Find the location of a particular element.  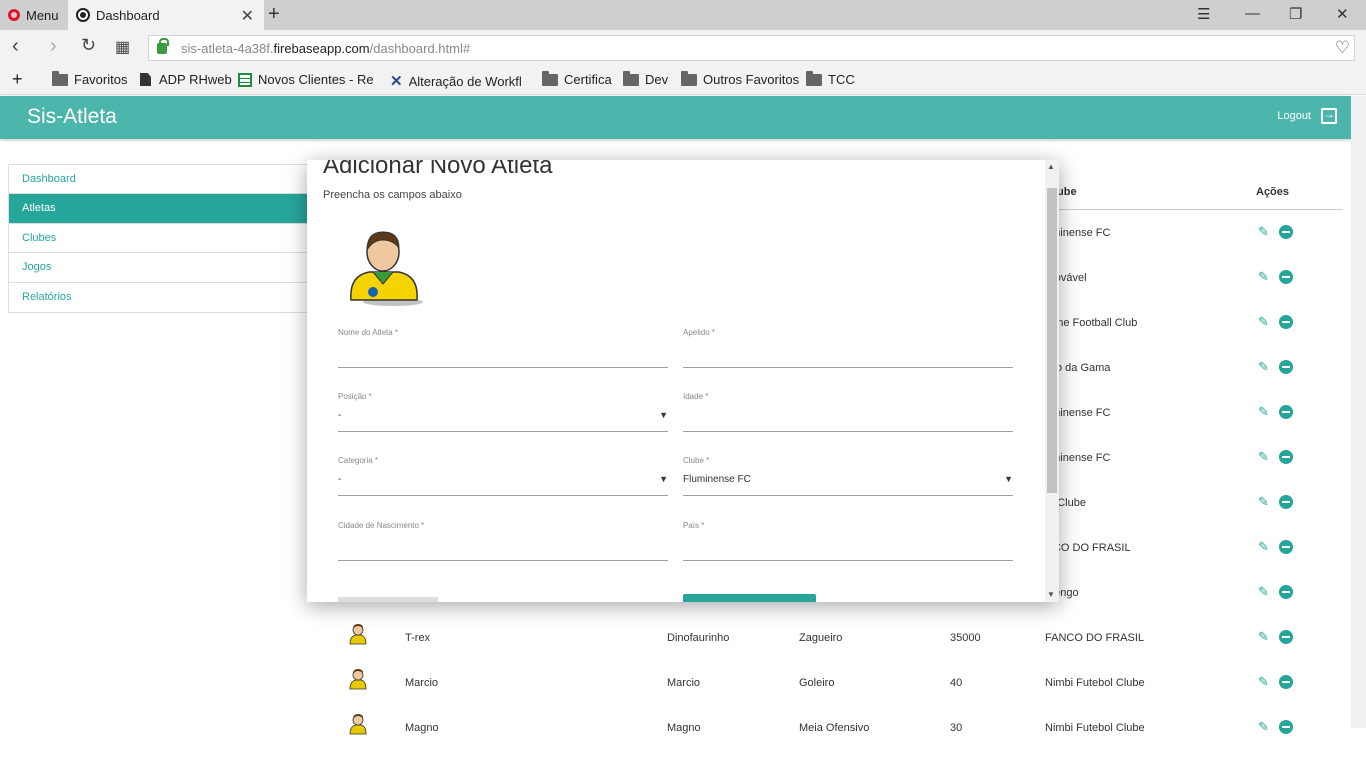

athlete-name: Marcio is located at coordinates (422, 683).